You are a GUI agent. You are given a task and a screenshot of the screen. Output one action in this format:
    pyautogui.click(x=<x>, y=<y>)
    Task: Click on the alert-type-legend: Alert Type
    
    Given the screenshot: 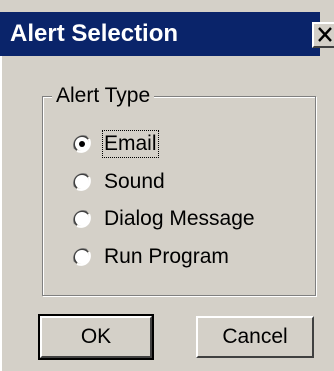 What is the action you would take?
    pyautogui.click(x=103, y=96)
    